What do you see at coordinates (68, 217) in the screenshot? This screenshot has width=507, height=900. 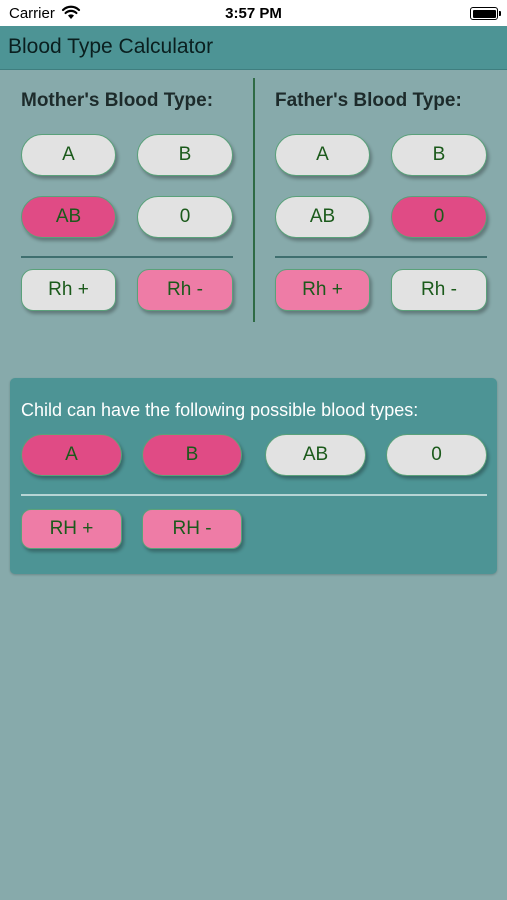 I see `mother-type-ab-button: AB` at bounding box center [68, 217].